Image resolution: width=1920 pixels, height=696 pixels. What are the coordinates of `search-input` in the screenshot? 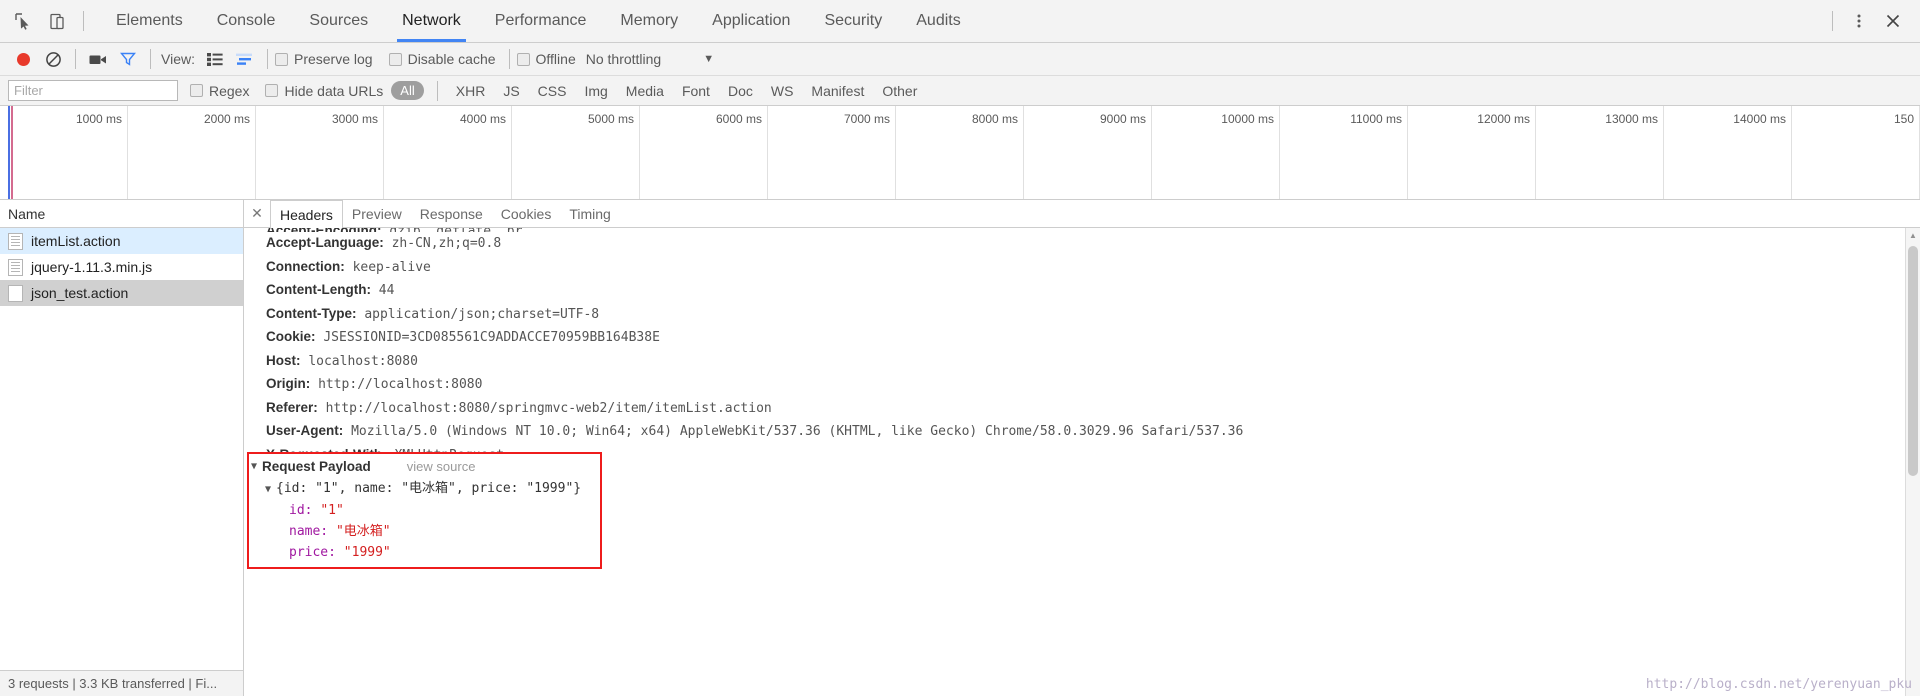 It's located at (93, 90).